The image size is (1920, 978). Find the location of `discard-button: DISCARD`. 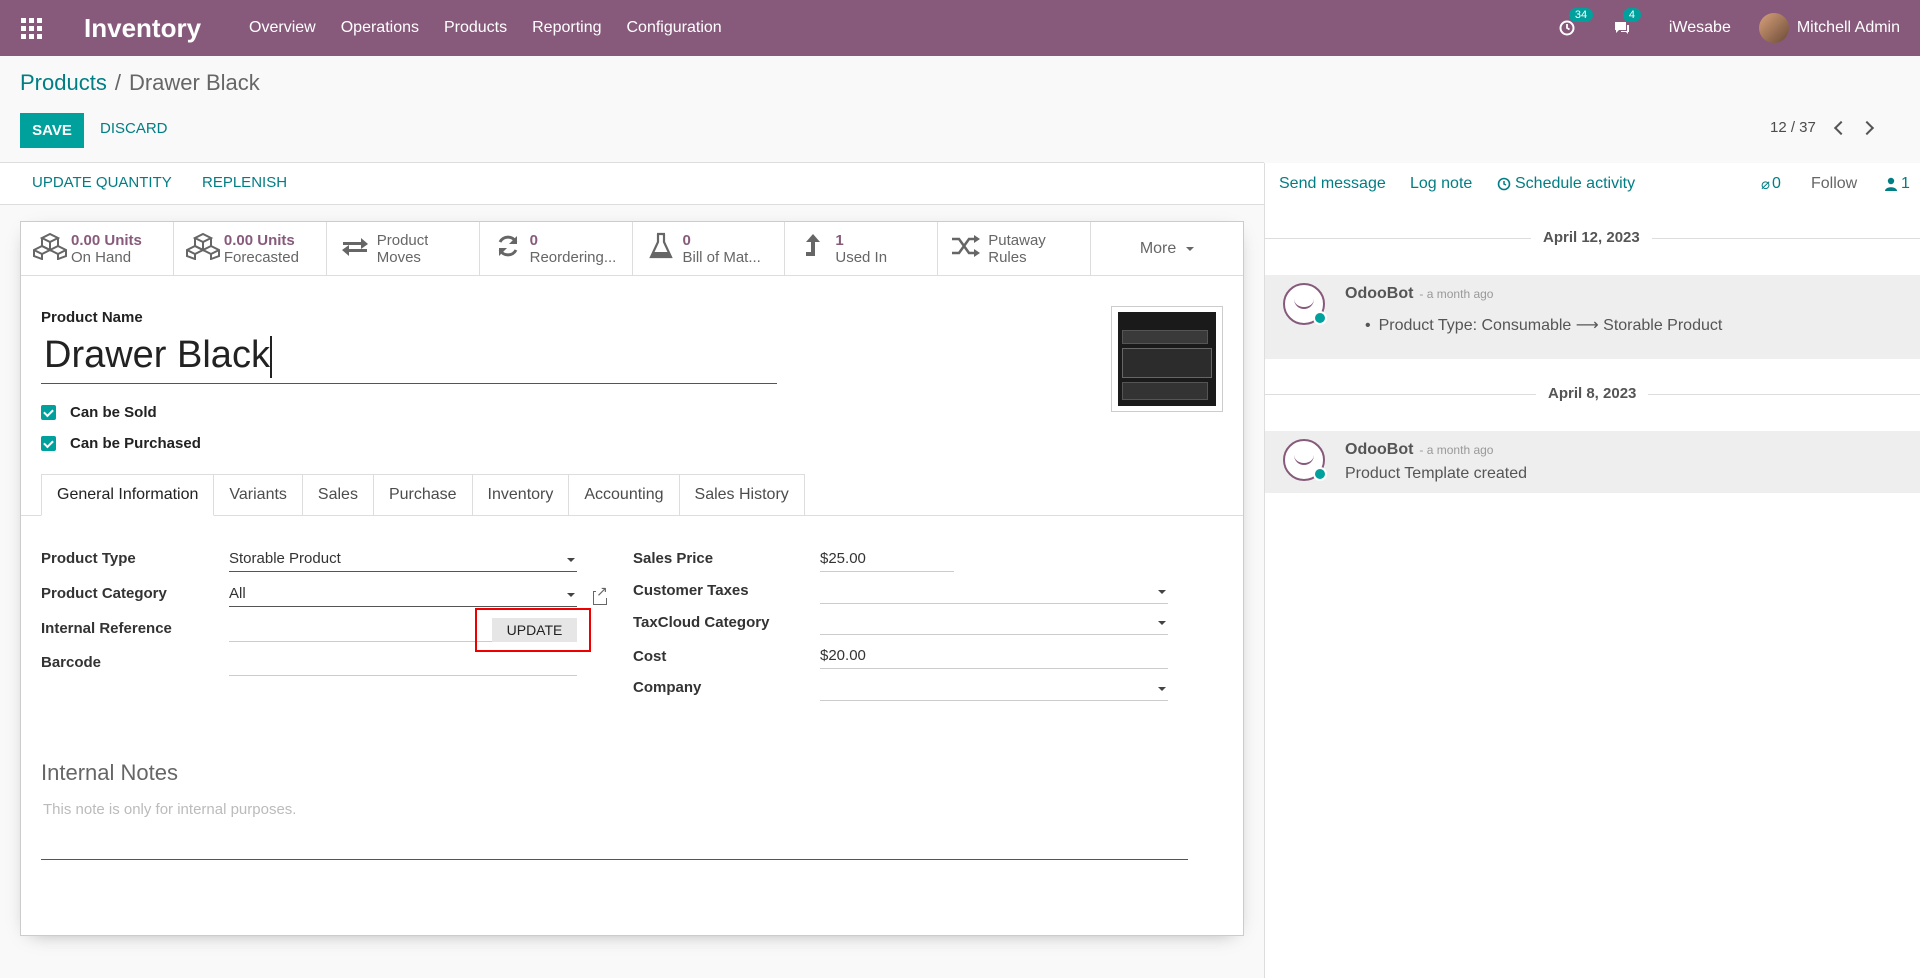

discard-button: DISCARD is located at coordinates (134, 128).